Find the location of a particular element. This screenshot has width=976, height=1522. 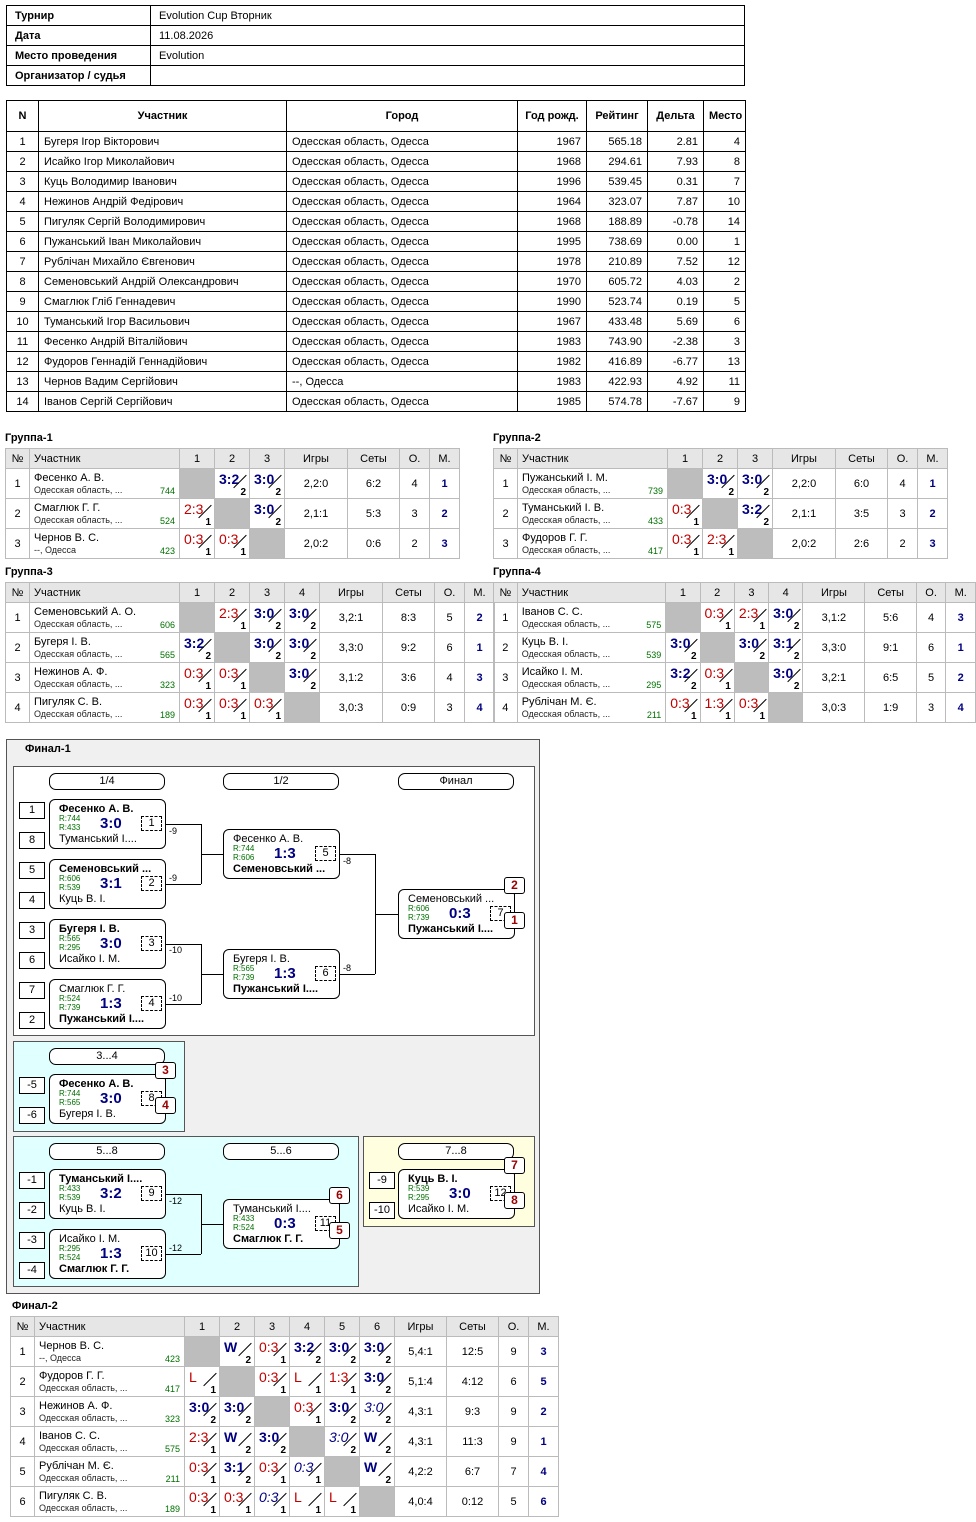

participant-cell: Одесская область, Одесса is located at coordinates (402, 301).